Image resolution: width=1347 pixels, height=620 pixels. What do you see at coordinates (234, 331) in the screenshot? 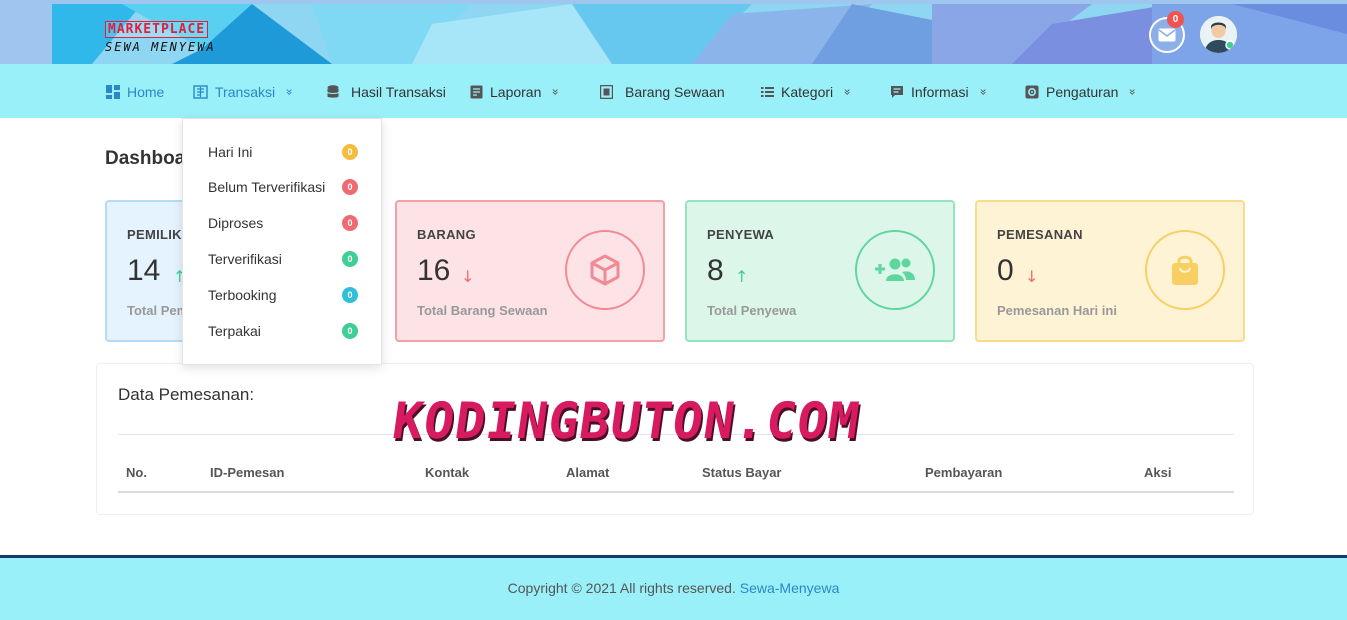
I see `dropdown-item-label: Terpakai` at bounding box center [234, 331].